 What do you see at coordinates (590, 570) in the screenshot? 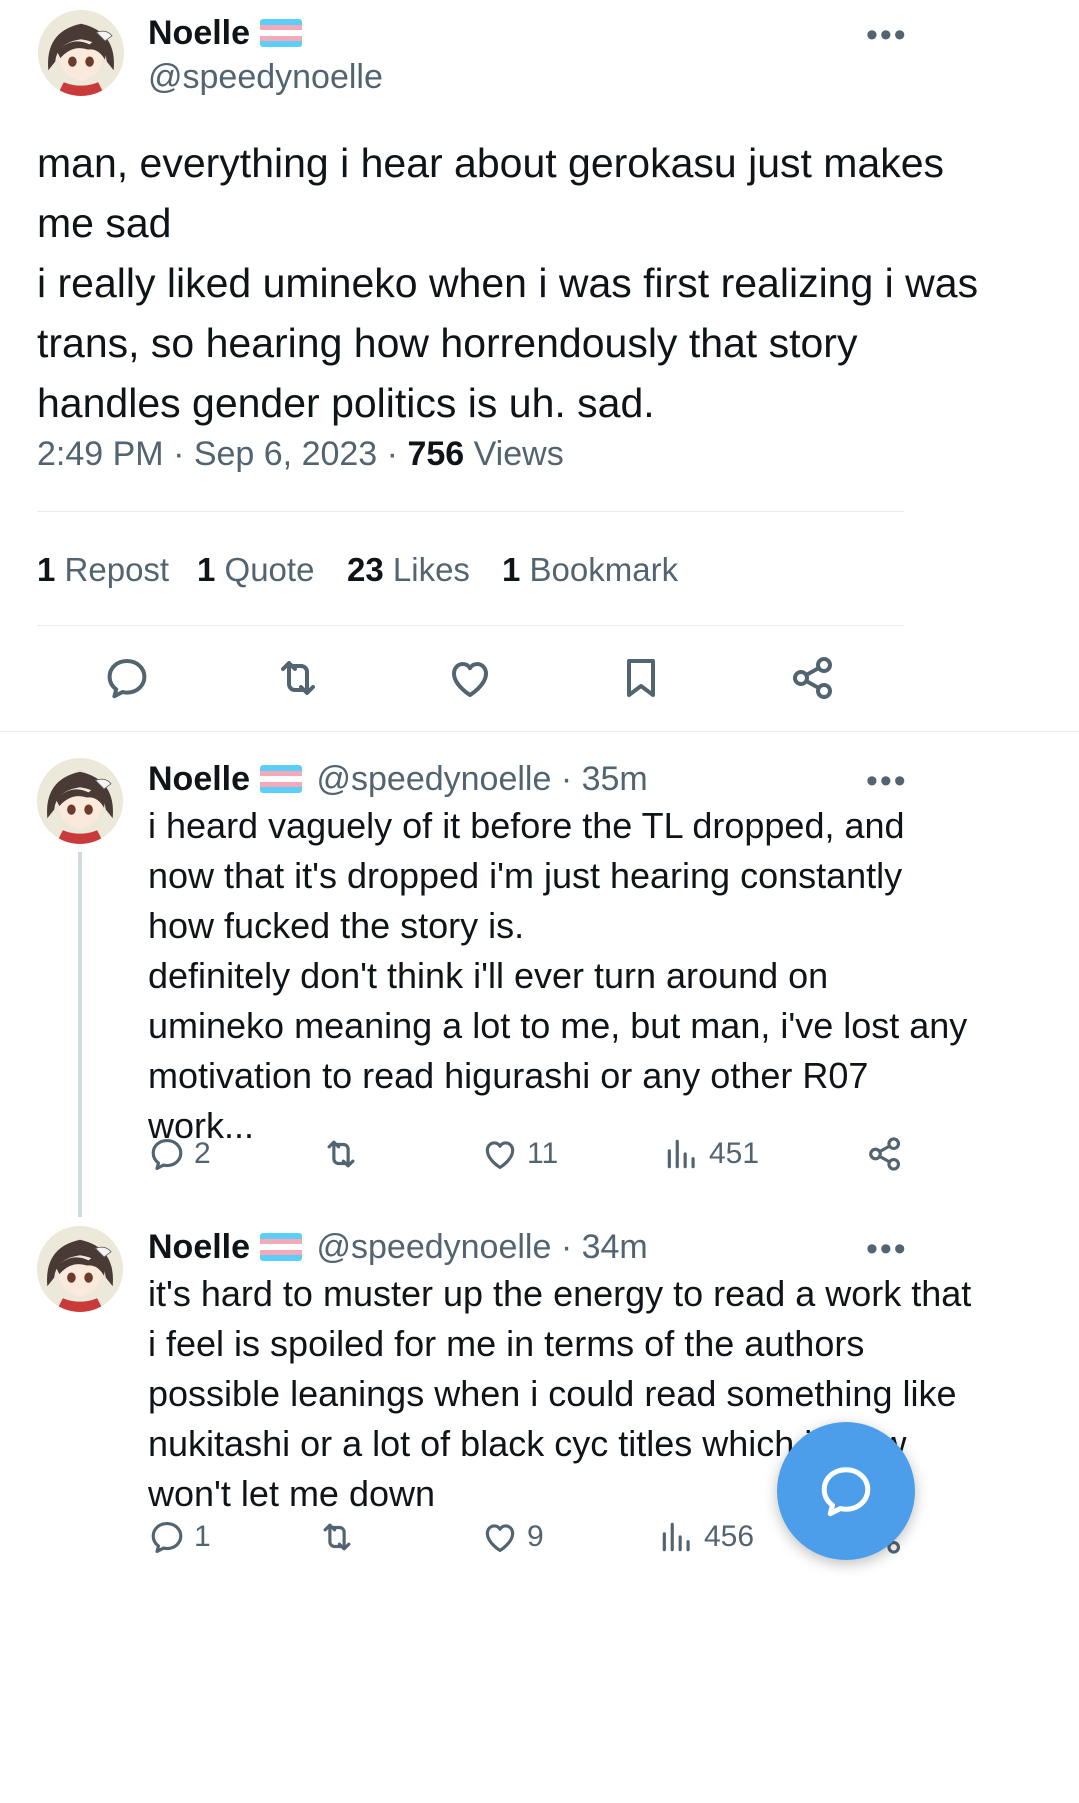
I see `bookmark-stat: 1 Bookmark` at bounding box center [590, 570].